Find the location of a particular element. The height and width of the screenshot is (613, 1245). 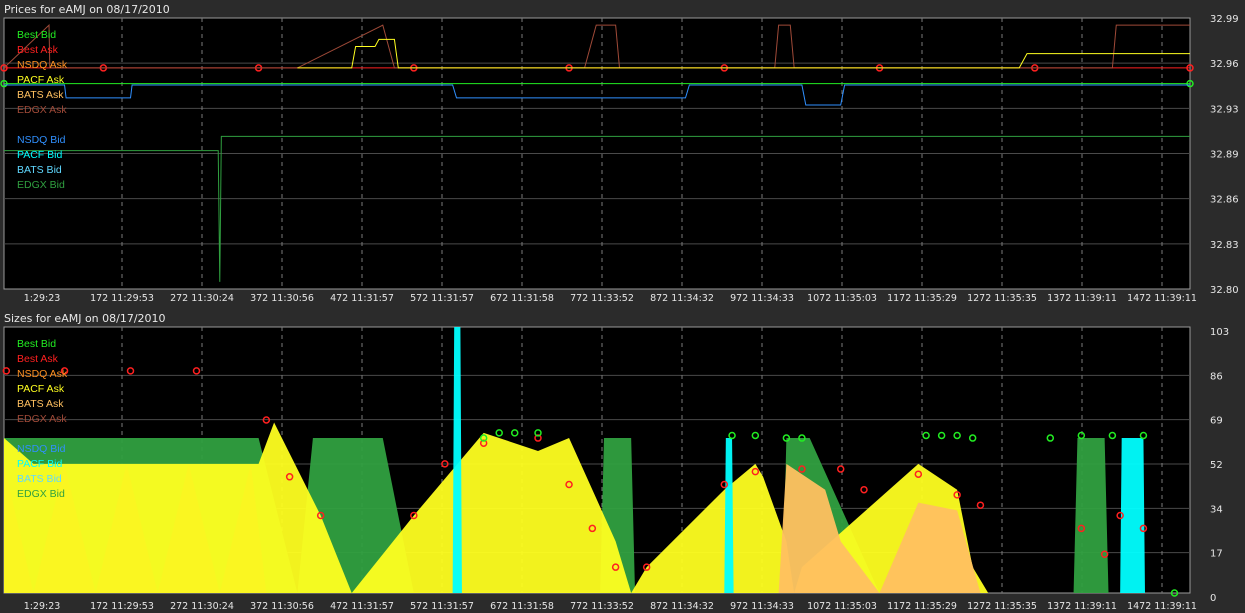

legend-item-best-bid: Best Bid is located at coordinates (36, 35).